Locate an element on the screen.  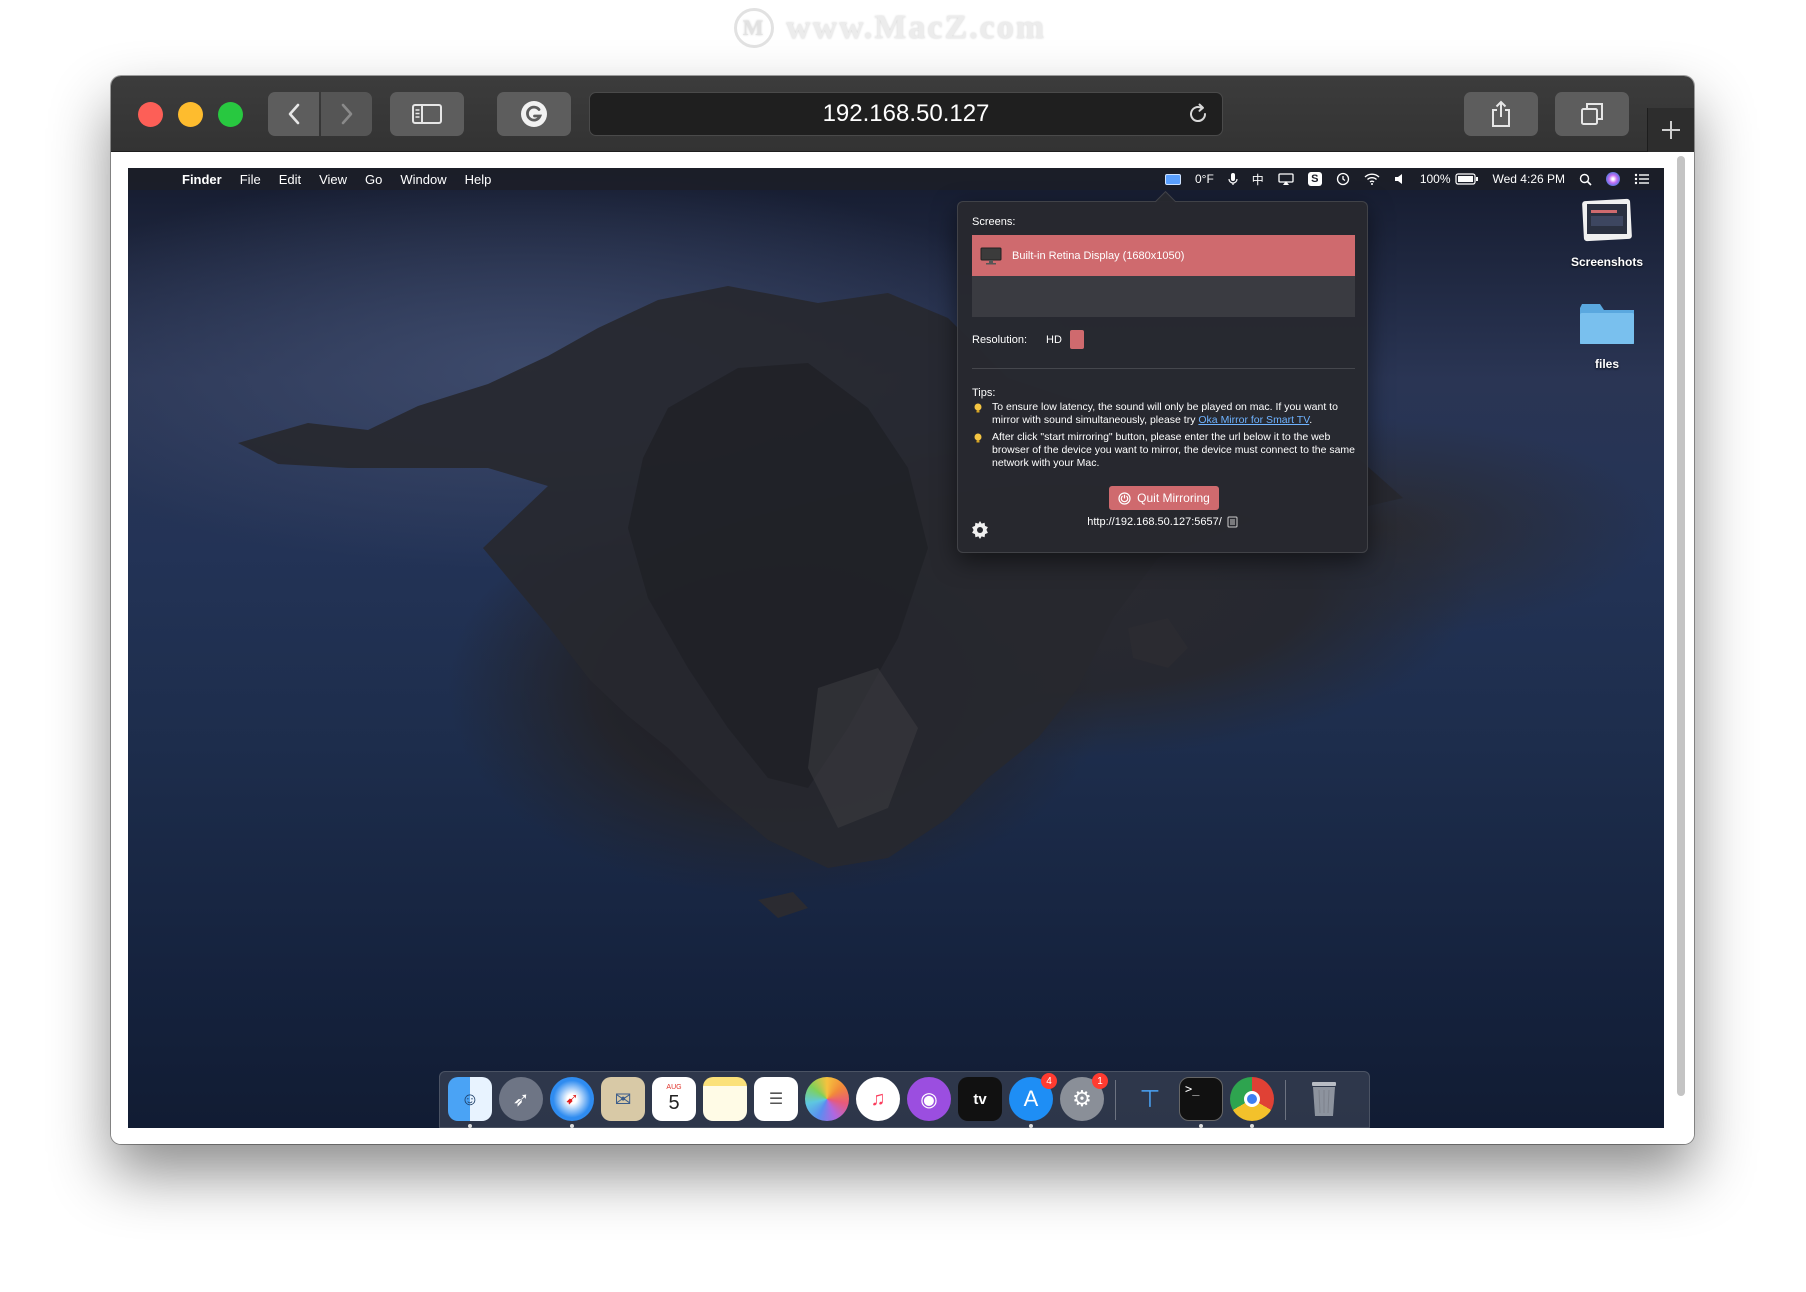
browser-toolbar: 192.168.50.127 is located at coordinates (902, 114).